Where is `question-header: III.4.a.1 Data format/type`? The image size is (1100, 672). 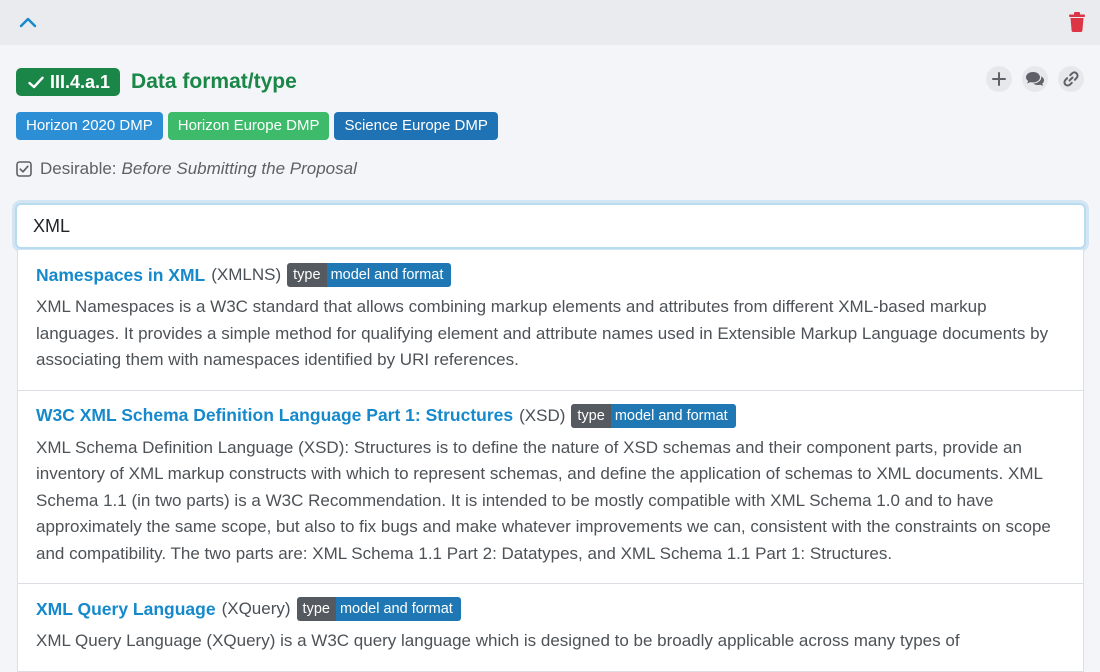 question-header: III.4.a.1 Data format/type is located at coordinates (156, 82).